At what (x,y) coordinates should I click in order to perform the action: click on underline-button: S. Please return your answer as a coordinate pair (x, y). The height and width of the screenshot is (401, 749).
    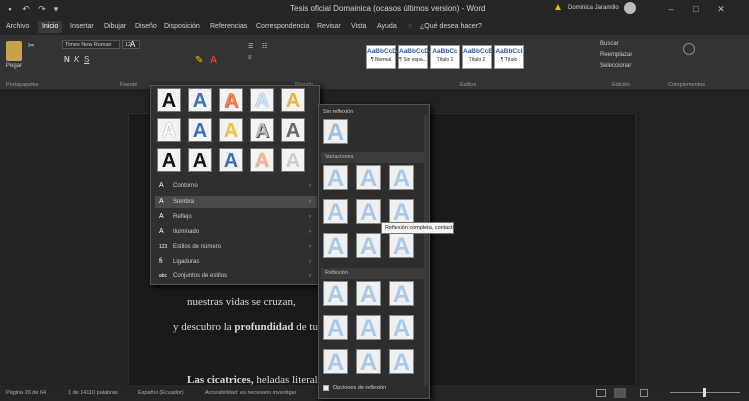
    Looking at the image, I should click on (86, 59).